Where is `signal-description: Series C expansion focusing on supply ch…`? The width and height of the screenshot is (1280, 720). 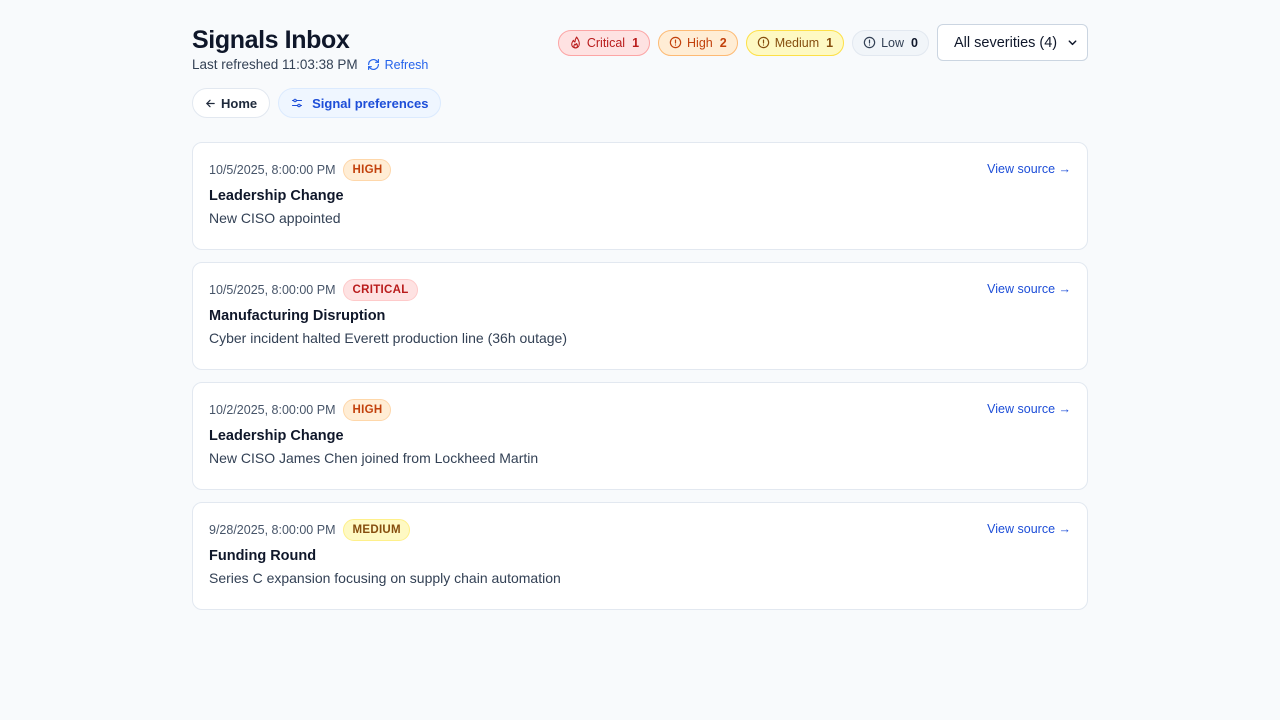
signal-description: Series C expansion focusing on supply ch… is located at coordinates (385, 578).